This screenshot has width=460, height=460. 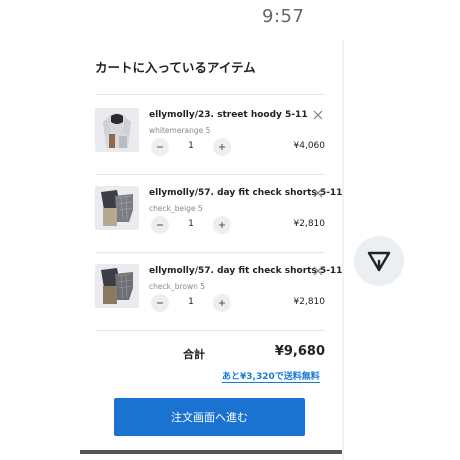 I want to click on product-variant: check_beige 5, so click(x=176, y=208).